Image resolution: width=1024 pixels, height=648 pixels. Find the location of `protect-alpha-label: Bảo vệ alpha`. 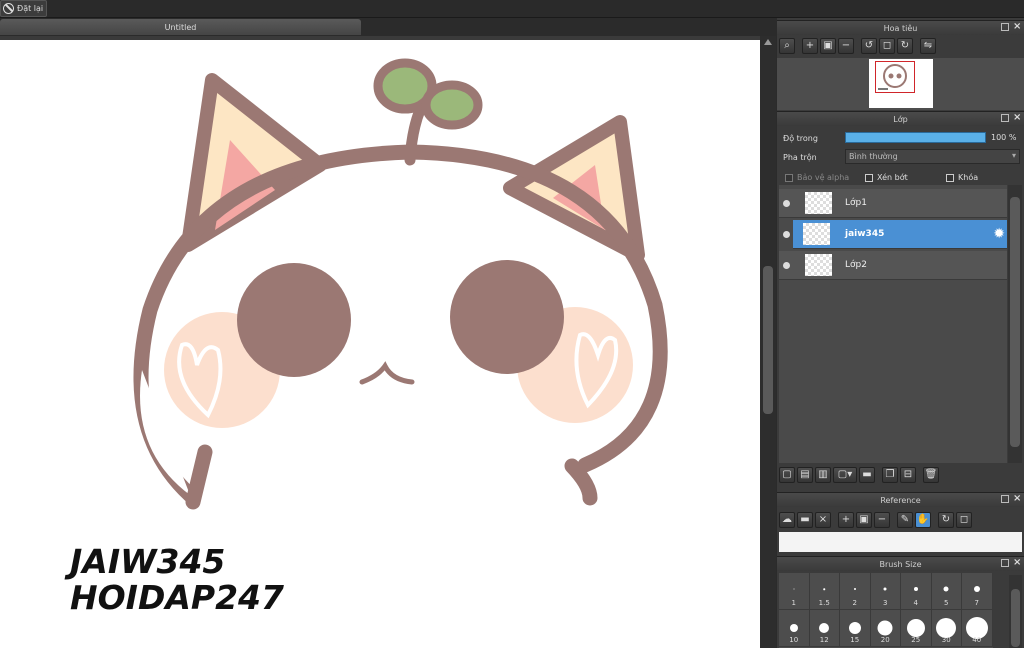

protect-alpha-label: Bảo vệ alpha is located at coordinates (823, 177).